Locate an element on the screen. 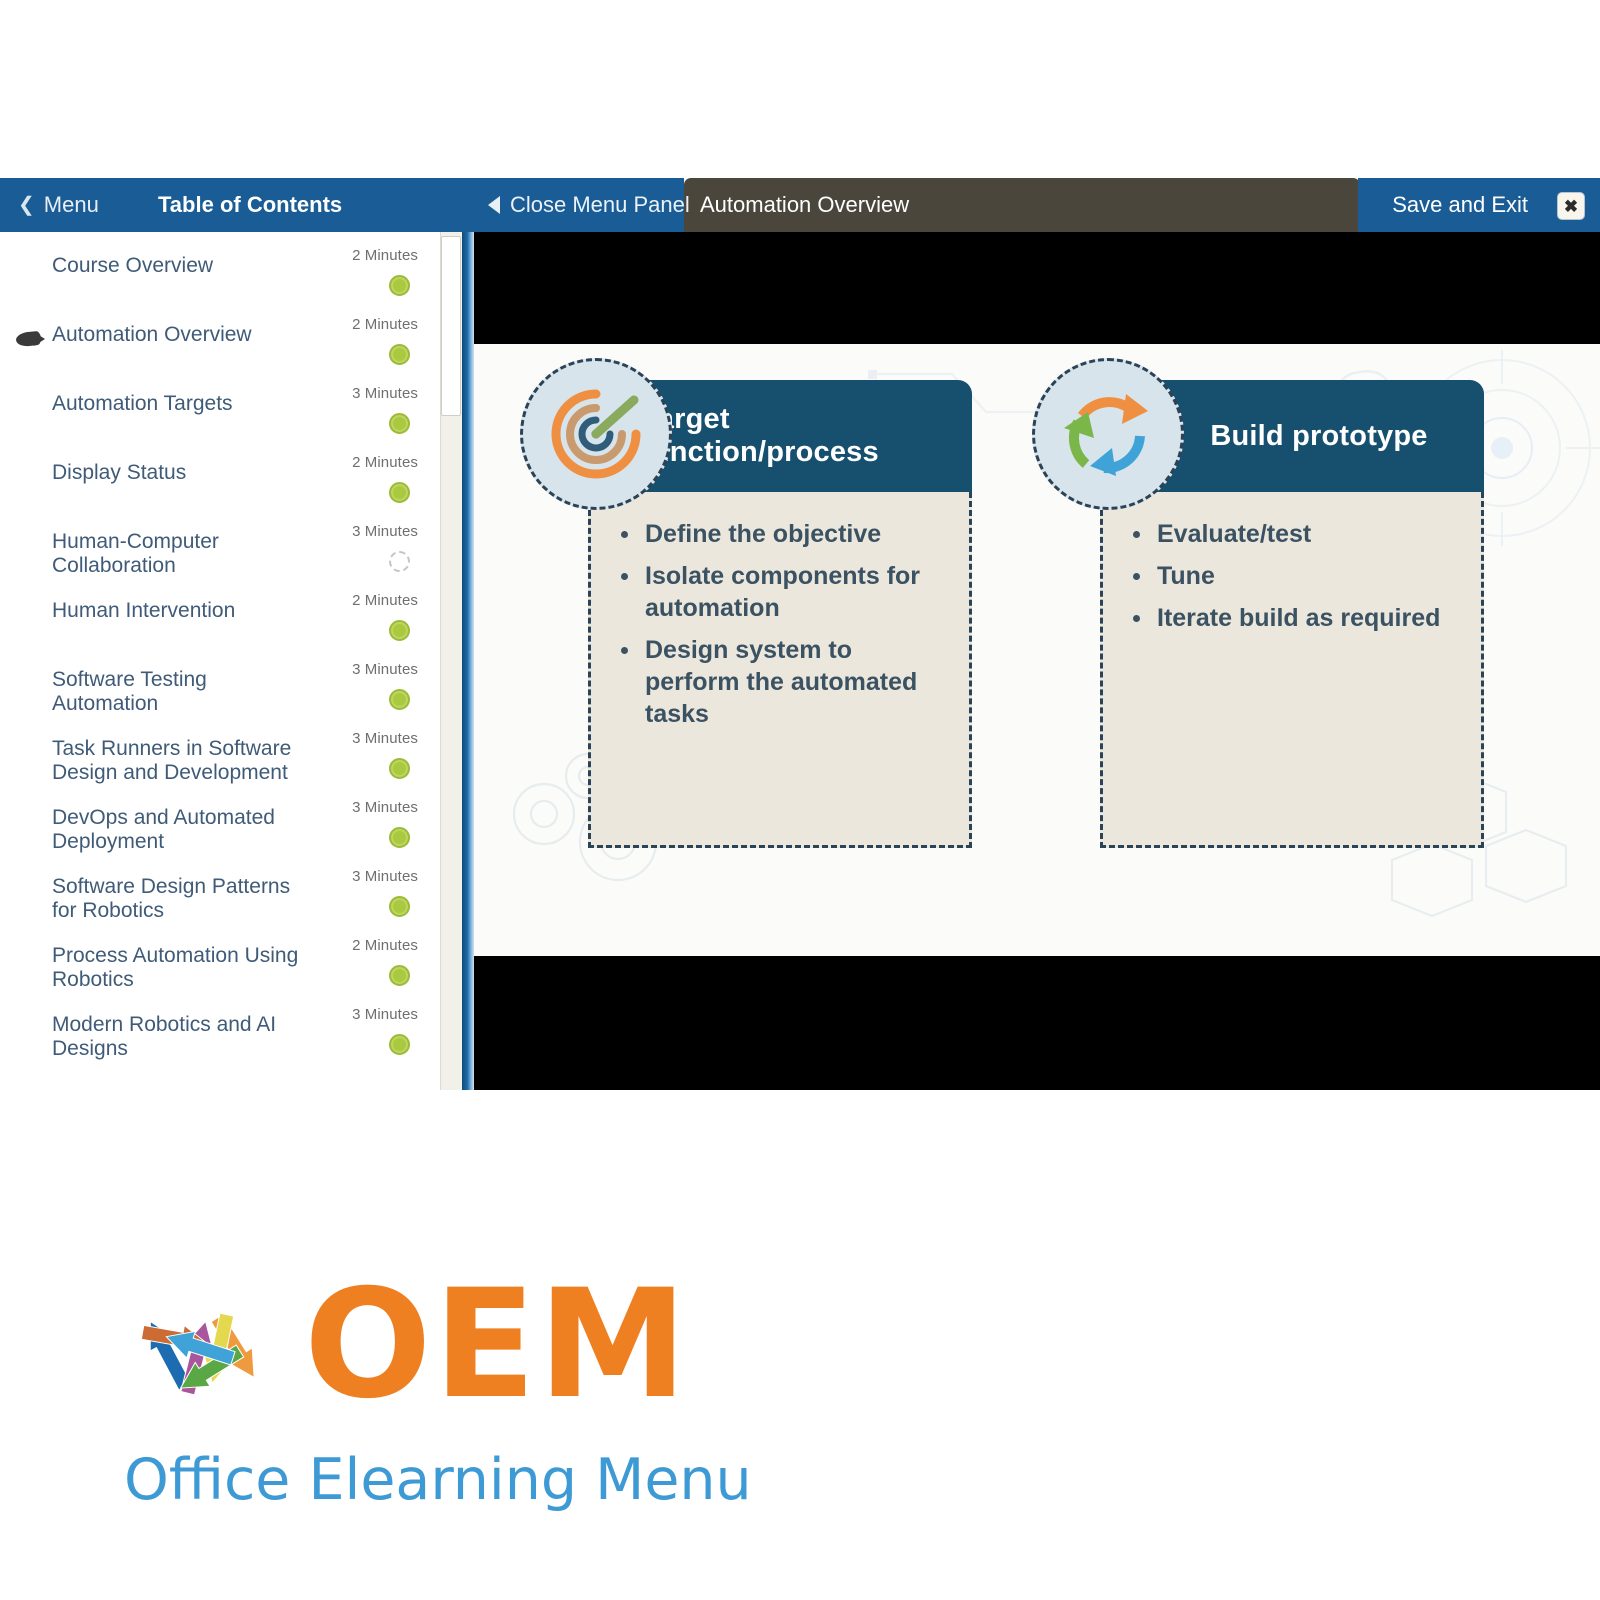  sidebar-scrollbar-thumb is located at coordinates (451, 326).